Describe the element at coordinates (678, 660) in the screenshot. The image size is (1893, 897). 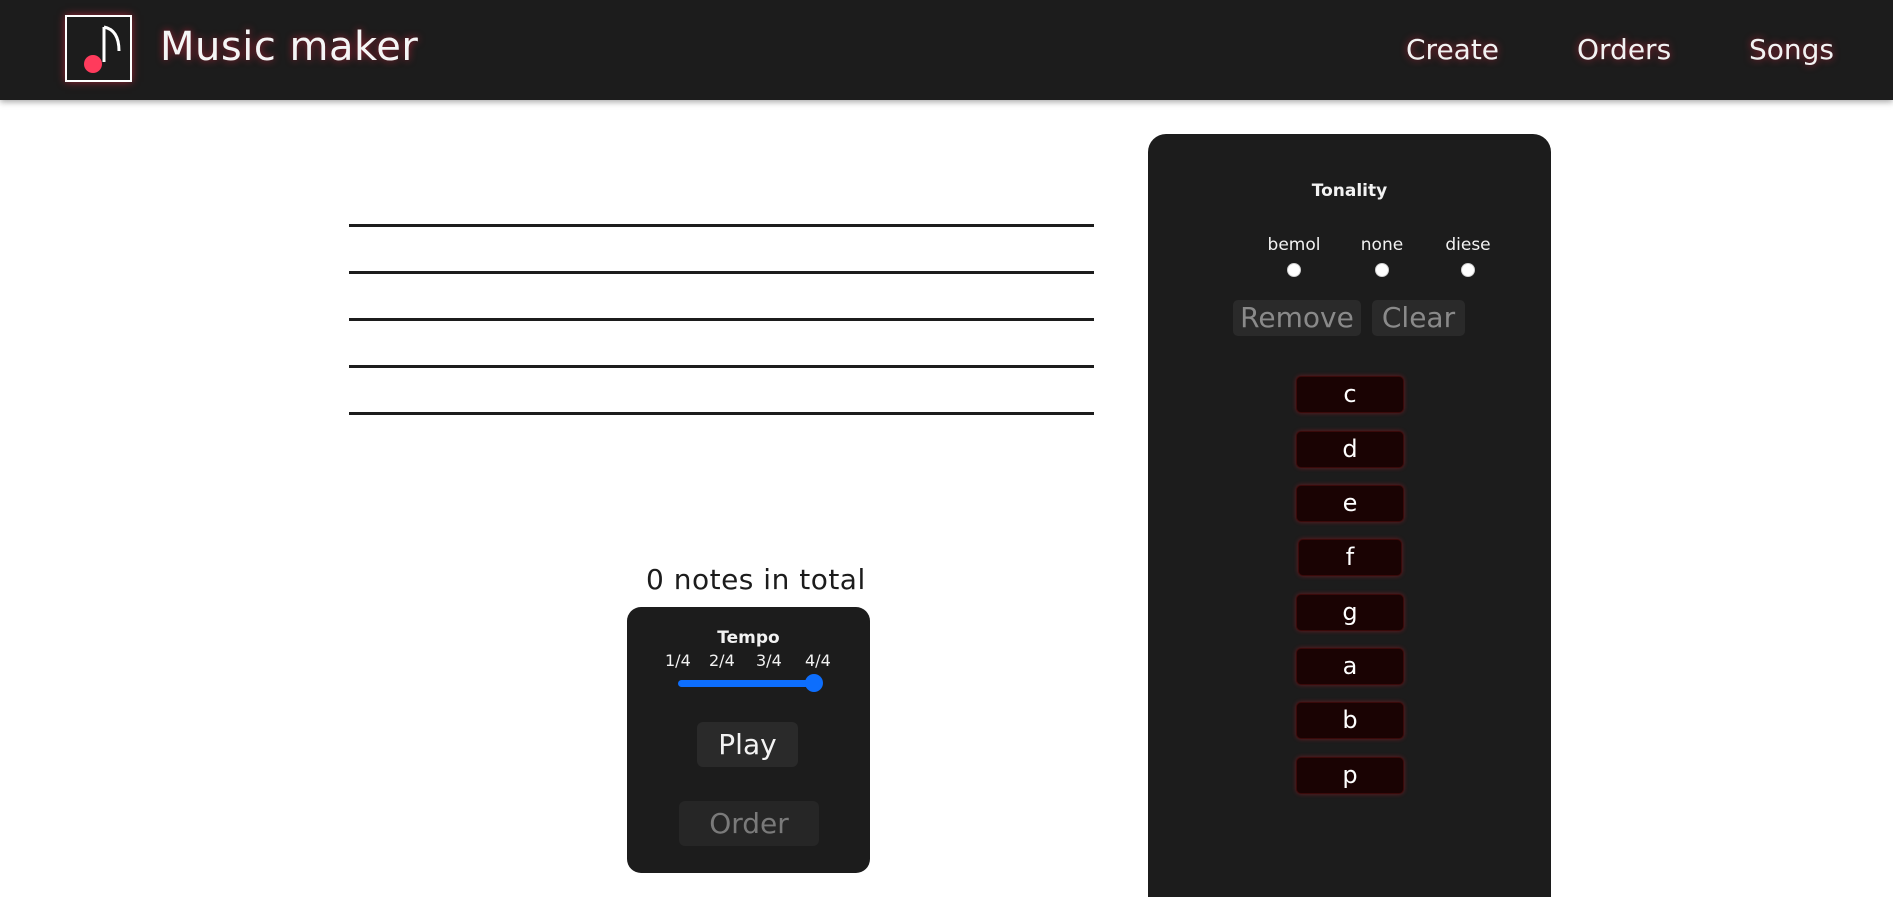
I see `tempo-tick-label: 1/4` at that location.